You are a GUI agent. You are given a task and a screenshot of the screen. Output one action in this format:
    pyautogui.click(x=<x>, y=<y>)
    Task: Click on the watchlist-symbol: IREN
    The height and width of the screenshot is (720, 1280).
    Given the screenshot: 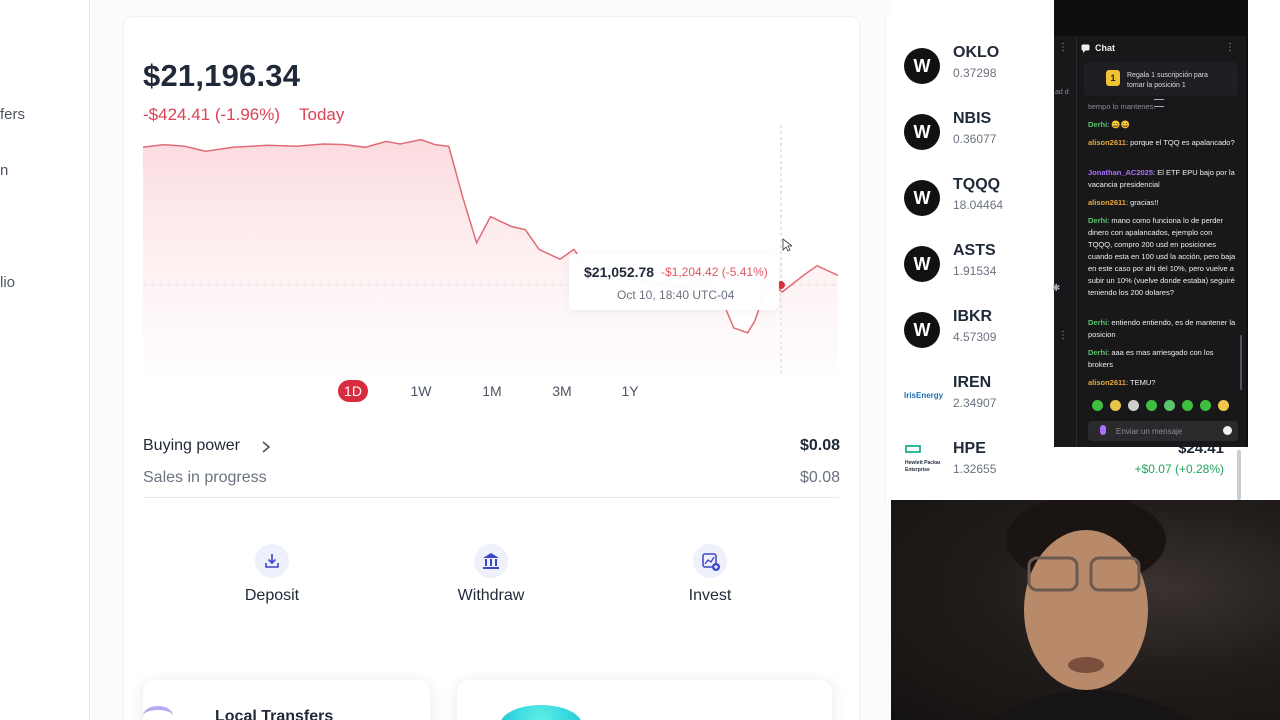 What is the action you would take?
    pyautogui.click(x=972, y=382)
    